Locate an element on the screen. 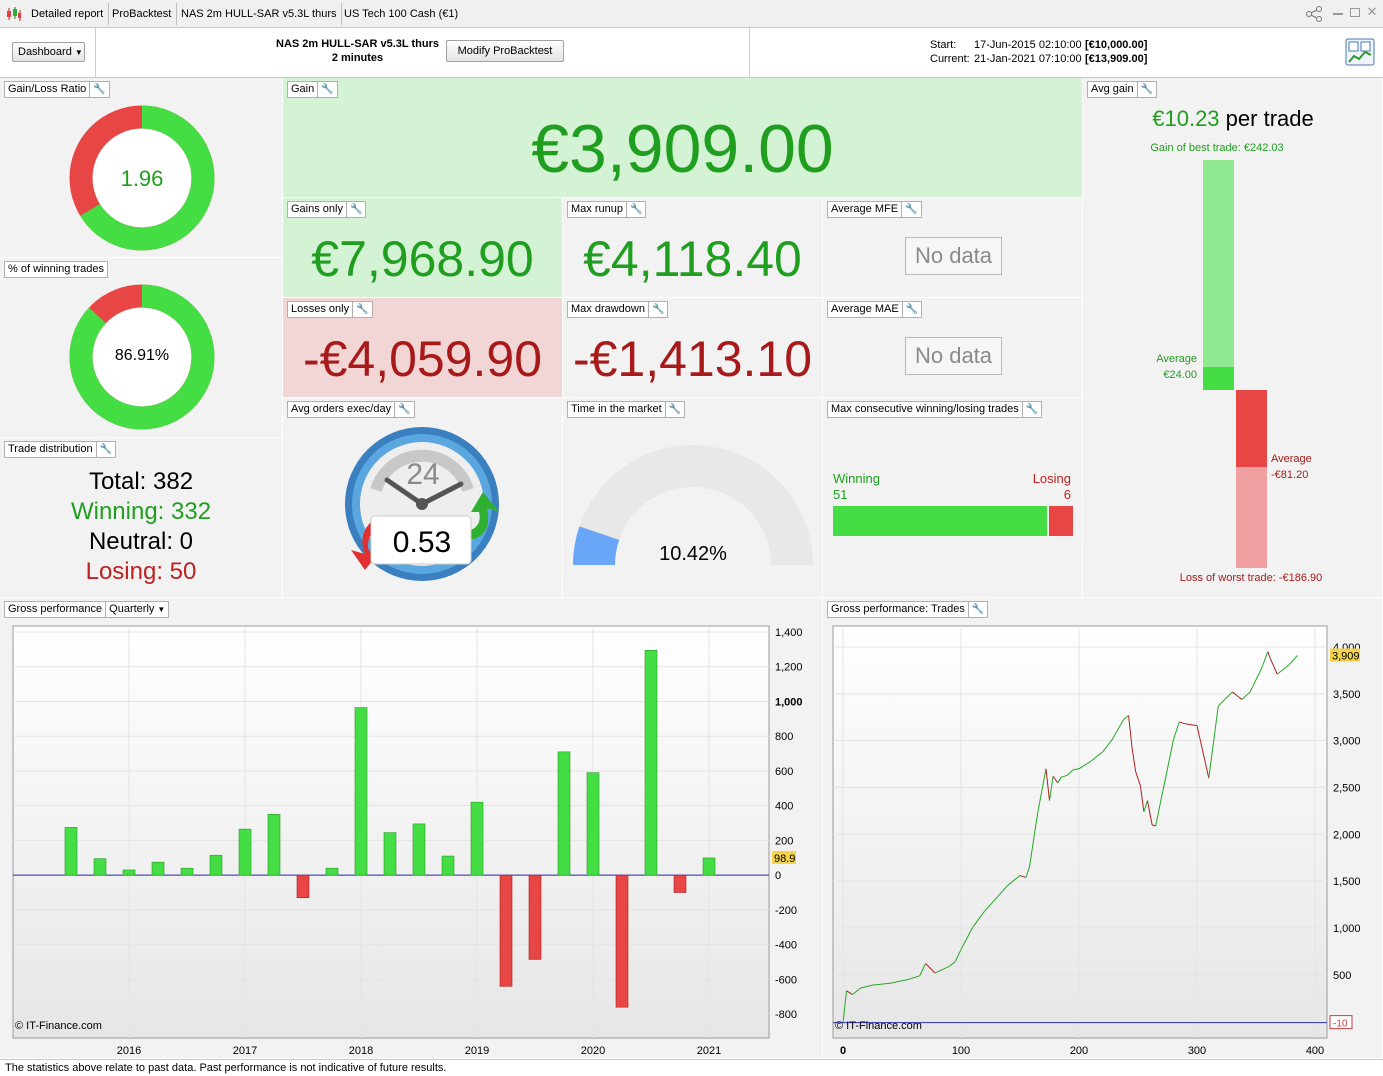 The width and height of the screenshot is (1383, 1076). avg-orders-title-text: Avg orders exec/day is located at coordinates (341, 409).